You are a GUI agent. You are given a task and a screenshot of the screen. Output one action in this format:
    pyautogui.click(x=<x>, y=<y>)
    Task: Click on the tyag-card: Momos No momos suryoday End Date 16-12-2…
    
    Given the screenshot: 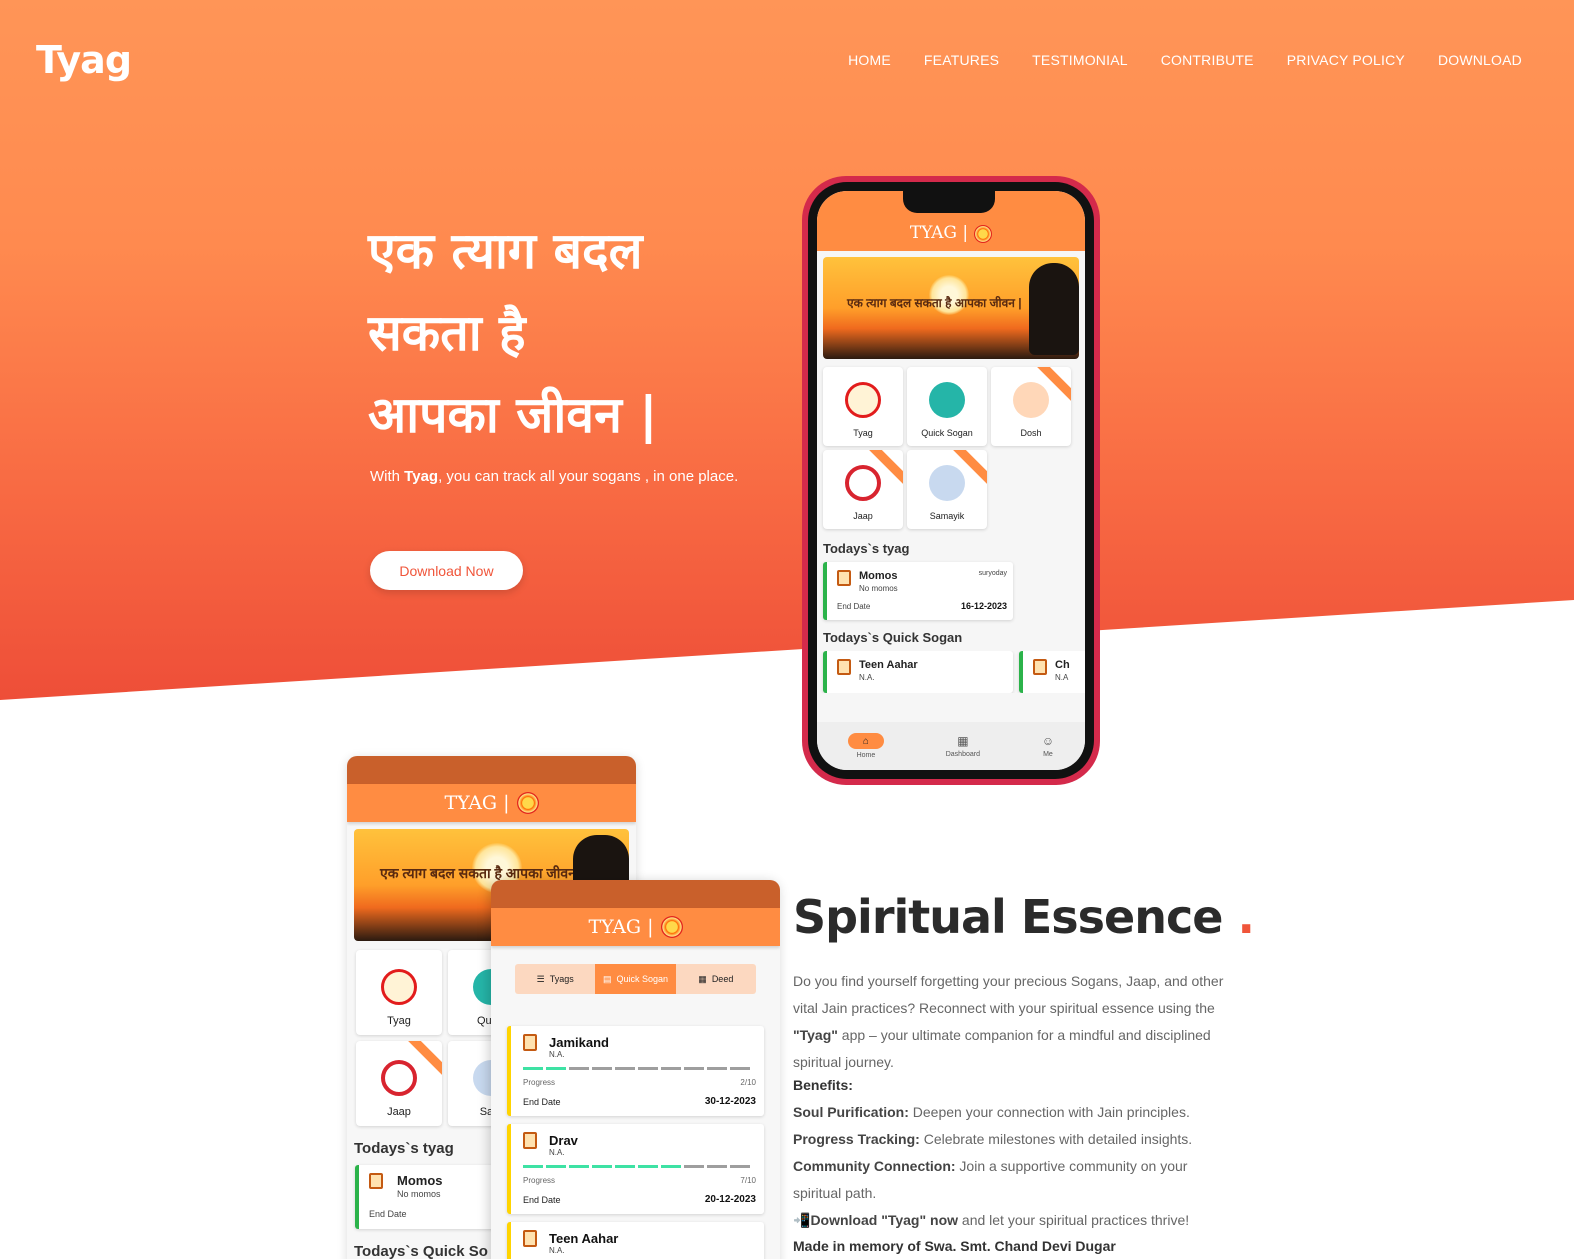 What is the action you would take?
    pyautogui.click(x=918, y=591)
    